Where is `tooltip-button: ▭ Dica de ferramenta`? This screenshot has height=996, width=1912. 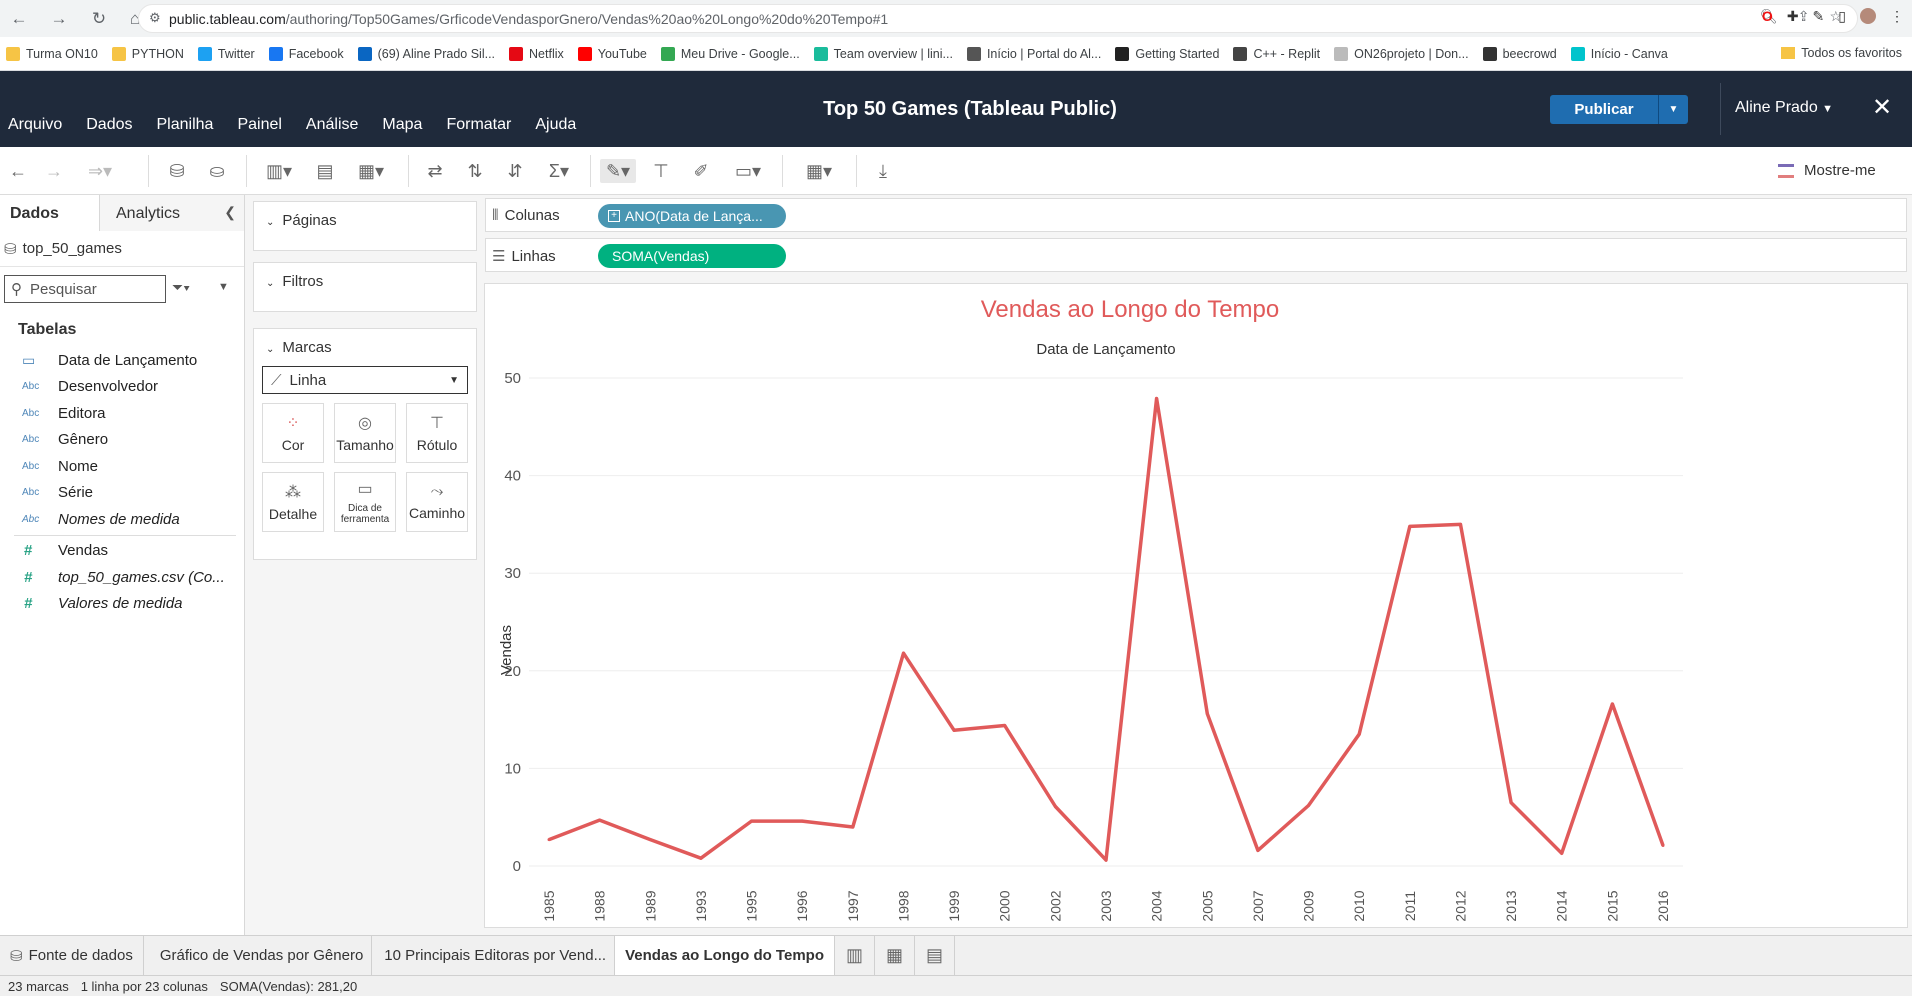 tooltip-button: ▭ Dica de ferramenta is located at coordinates (365, 502).